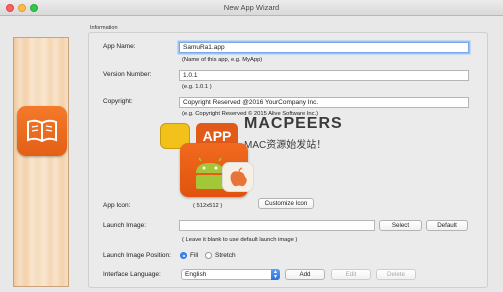 The height and width of the screenshot is (292, 503). I want to click on app-name-field: SamuRa1.app, so click(324, 47).